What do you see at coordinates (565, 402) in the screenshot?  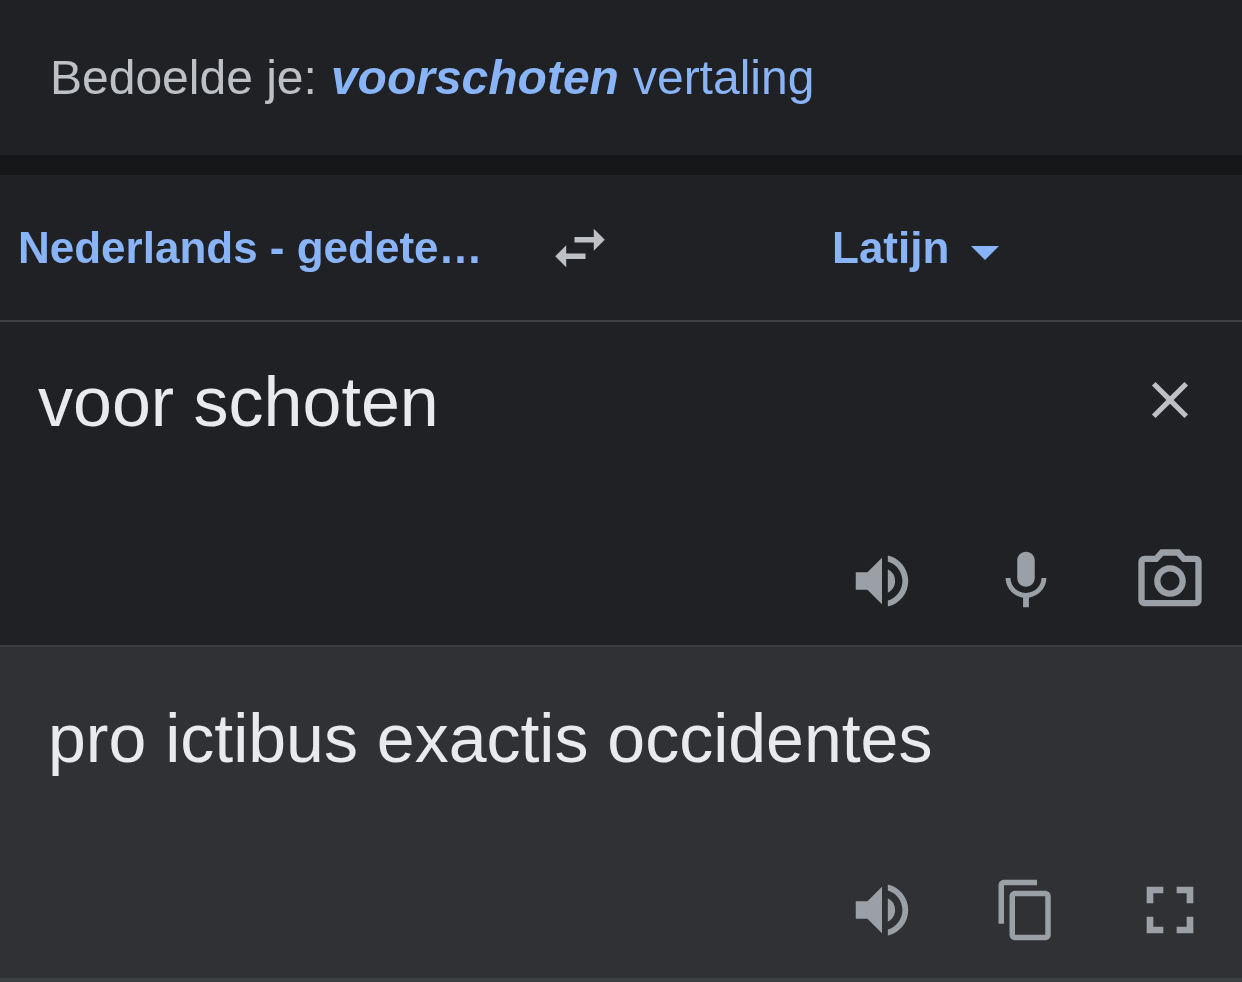 I see `source-text-field: voor schoten` at bounding box center [565, 402].